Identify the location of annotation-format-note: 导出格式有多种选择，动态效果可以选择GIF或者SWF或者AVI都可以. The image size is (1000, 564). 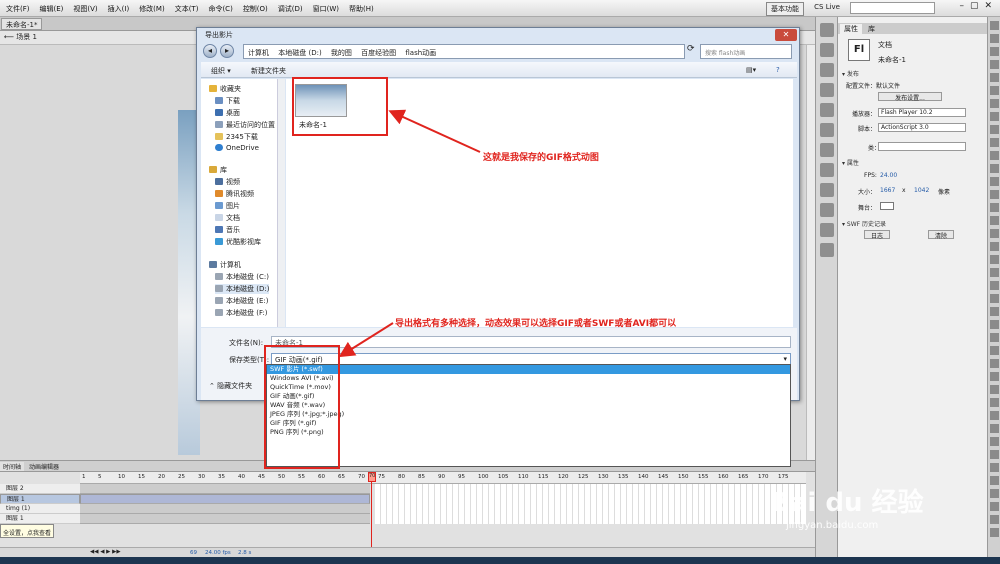
(536, 324).